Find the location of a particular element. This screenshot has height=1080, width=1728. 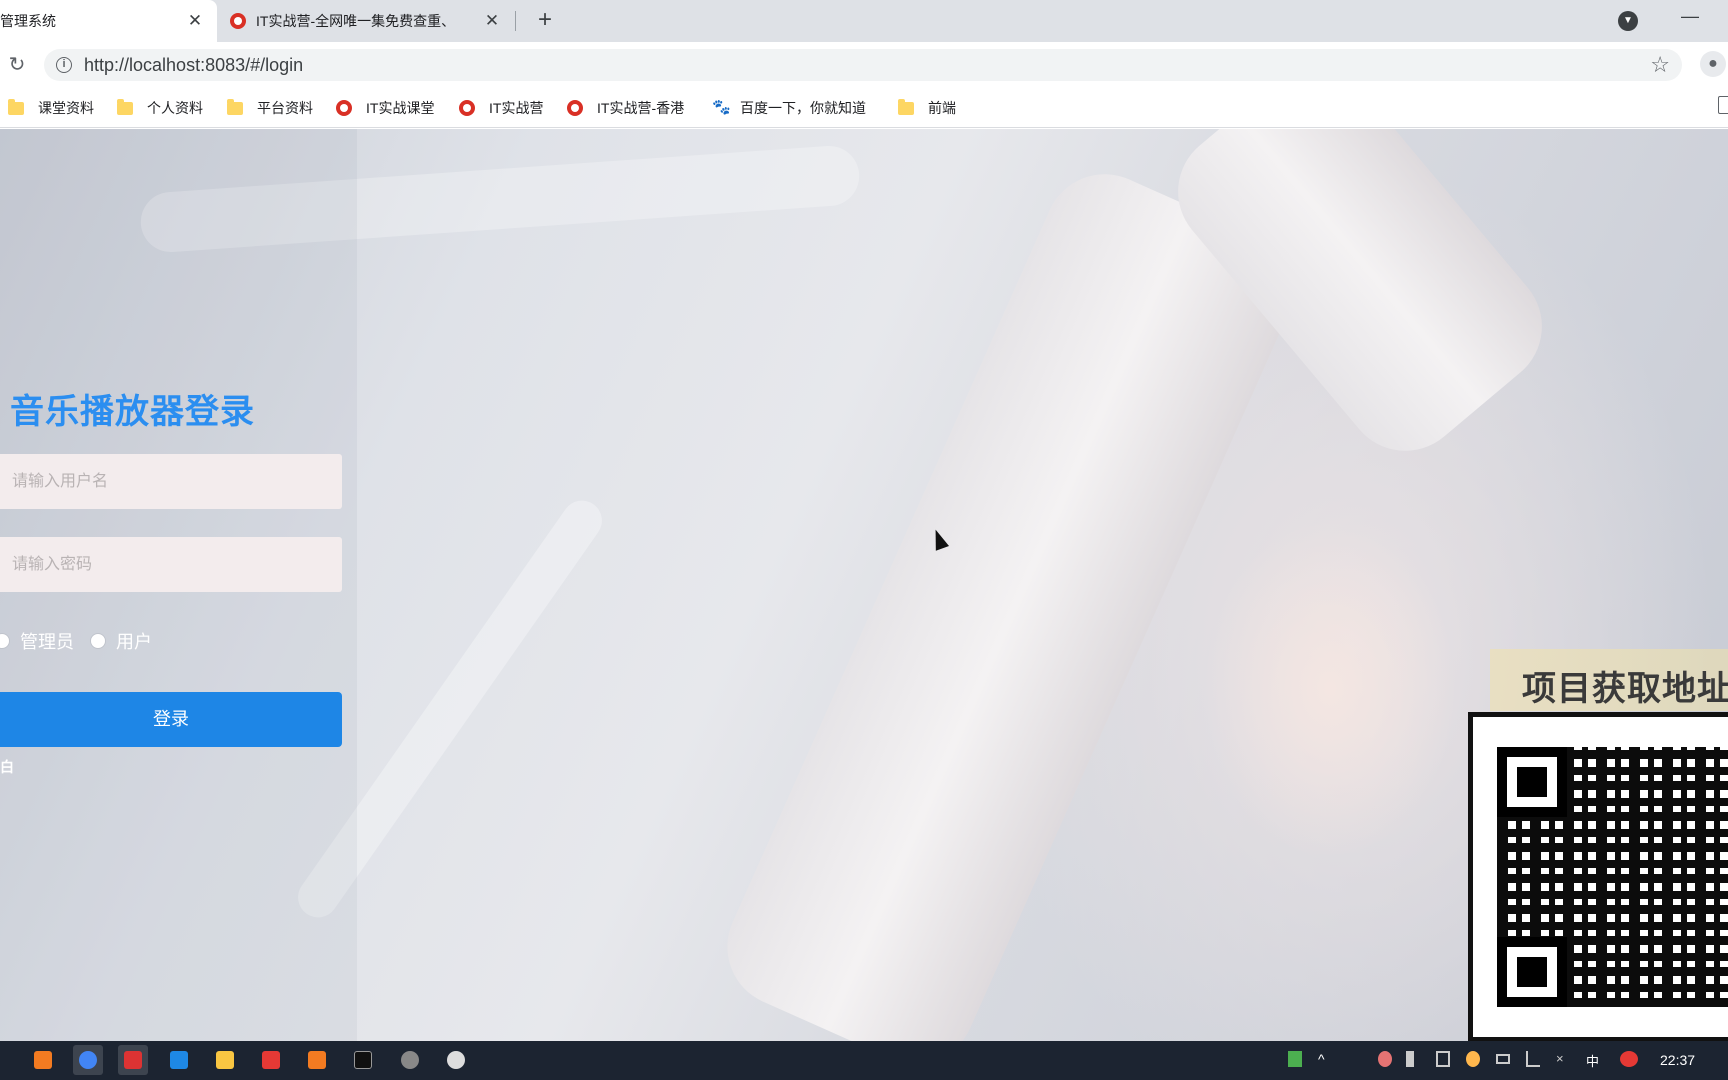

browser-toolbar: ↻ i http://localhost:8083/#/login ☆ ● is located at coordinates (864, 65).